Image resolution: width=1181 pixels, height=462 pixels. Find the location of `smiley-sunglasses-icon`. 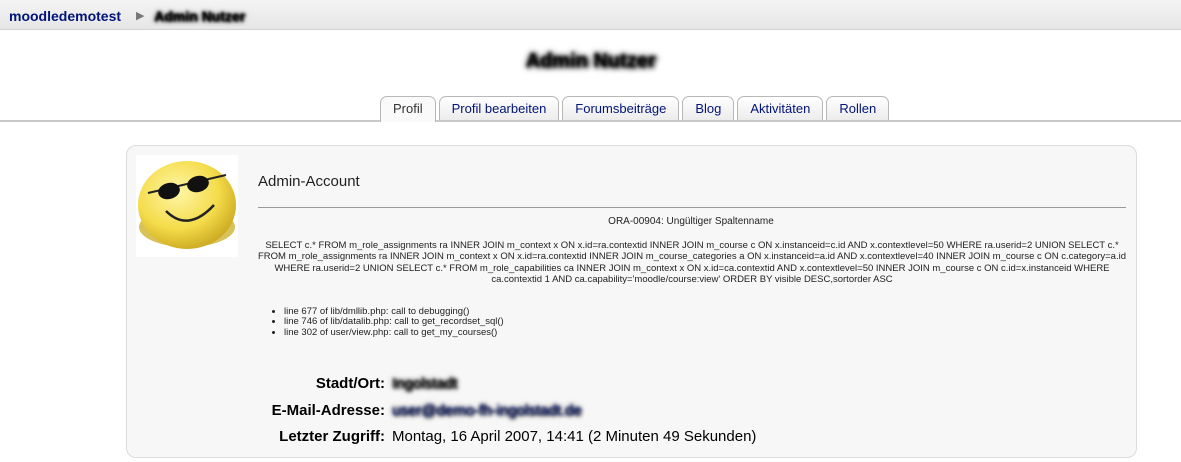

smiley-sunglasses-icon is located at coordinates (187, 206).